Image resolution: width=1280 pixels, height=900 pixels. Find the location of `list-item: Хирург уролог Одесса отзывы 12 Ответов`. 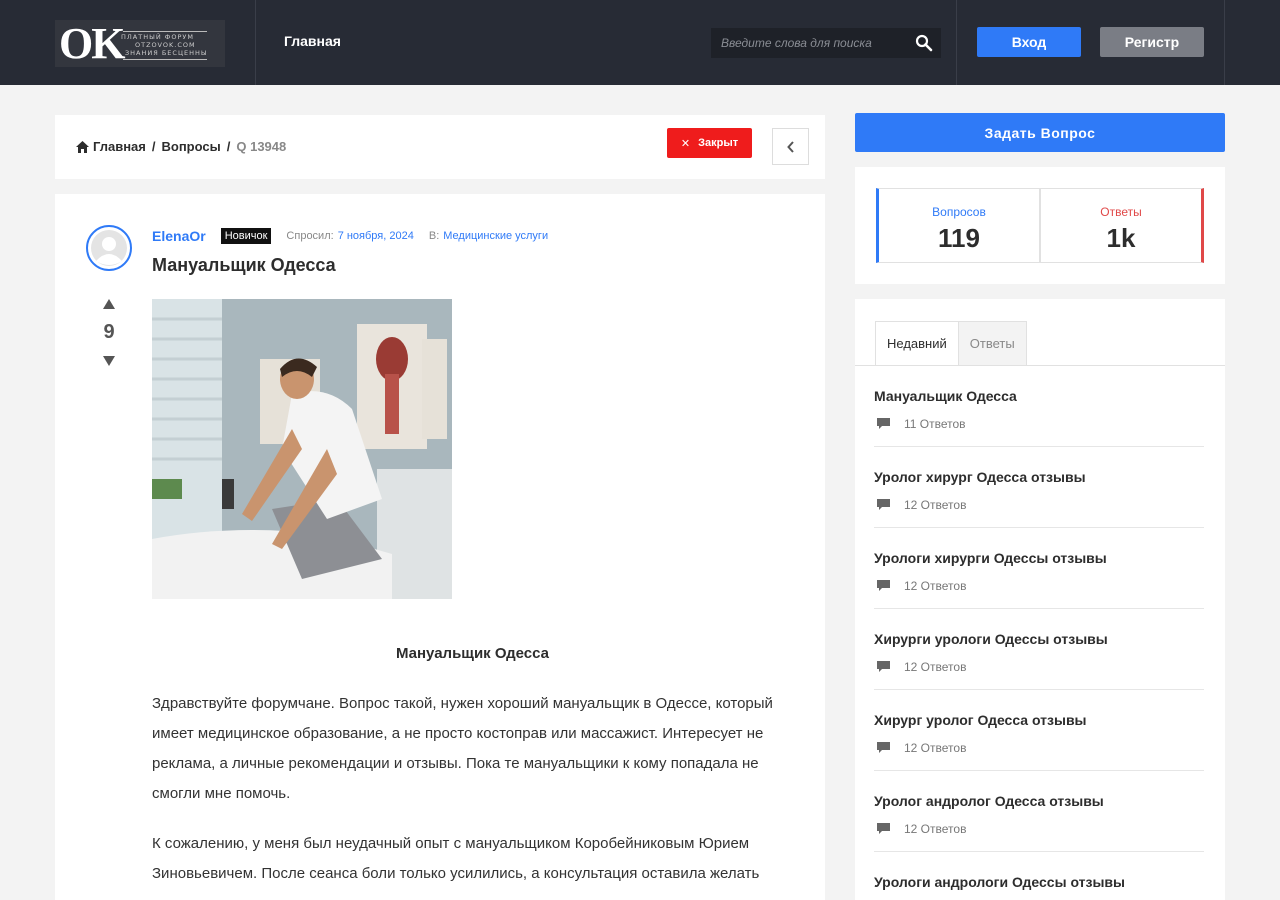

list-item: Хирург уролог Одесса отзывы 12 Ответов is located at coordinates (1039, 730).